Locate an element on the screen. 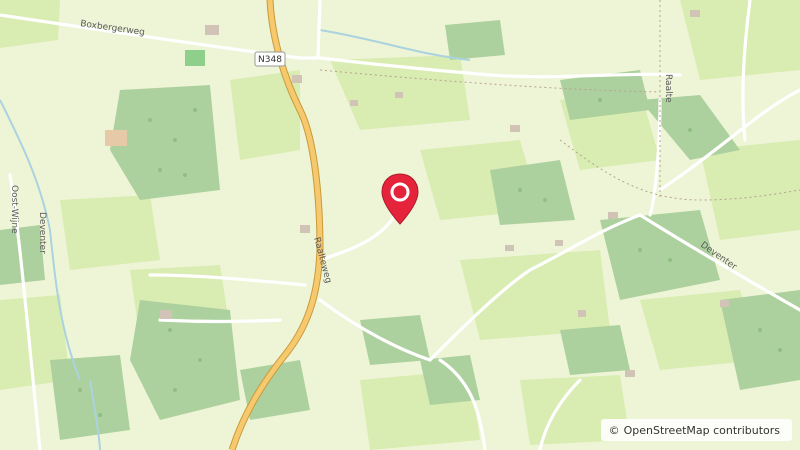 The height and width of the screenshot is (450, 800). n348-label: N348 is located at coordinates (270, 60).